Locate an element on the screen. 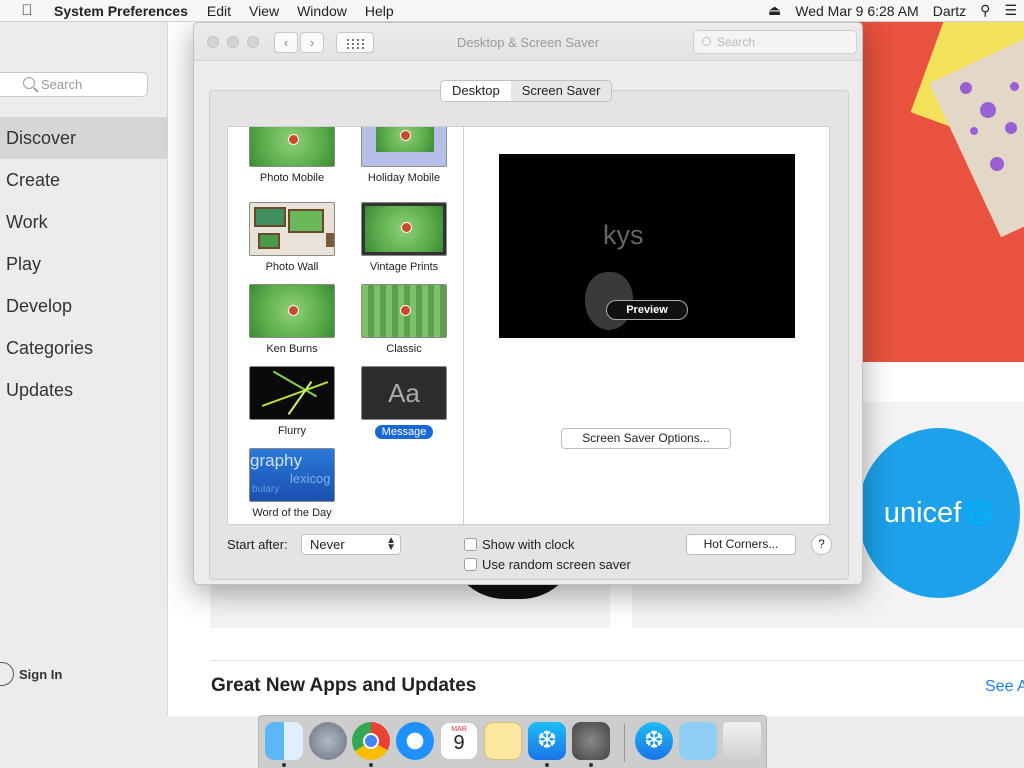 This screenshot has width=1024, height=768. launchpad-icon is located at coordinates (328, 741).